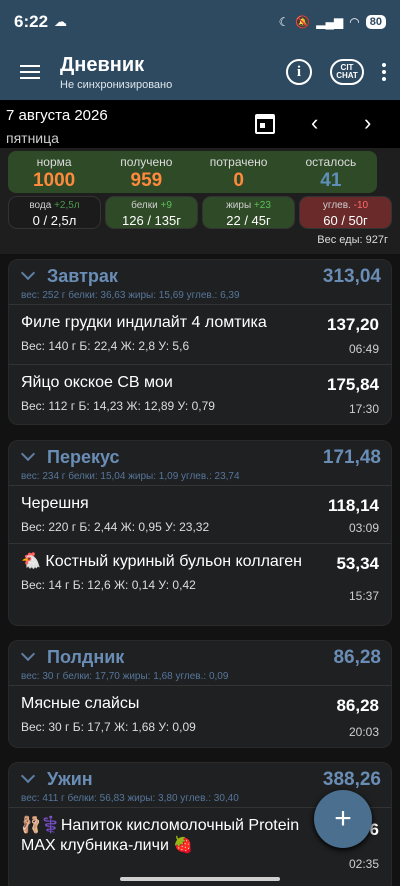 Image resolution: width=400 pixels, height=886 pixels. Describe the element at coordinates (151, 220) in the screenshot. I see `protein-value: 126 / 135г` at that location.